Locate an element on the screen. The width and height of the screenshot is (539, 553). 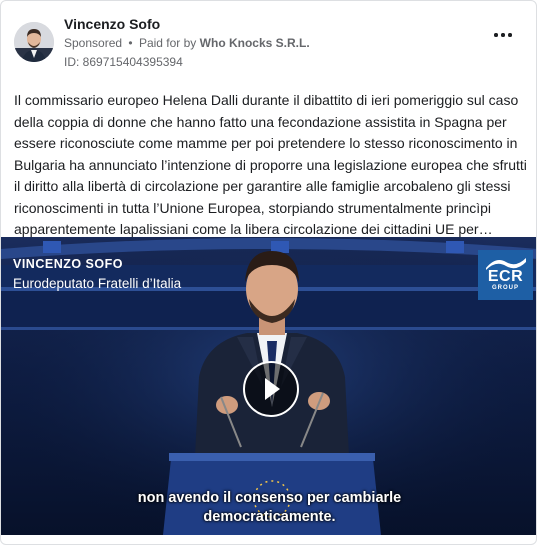
author-avatar is located at coordinates (34, 42).